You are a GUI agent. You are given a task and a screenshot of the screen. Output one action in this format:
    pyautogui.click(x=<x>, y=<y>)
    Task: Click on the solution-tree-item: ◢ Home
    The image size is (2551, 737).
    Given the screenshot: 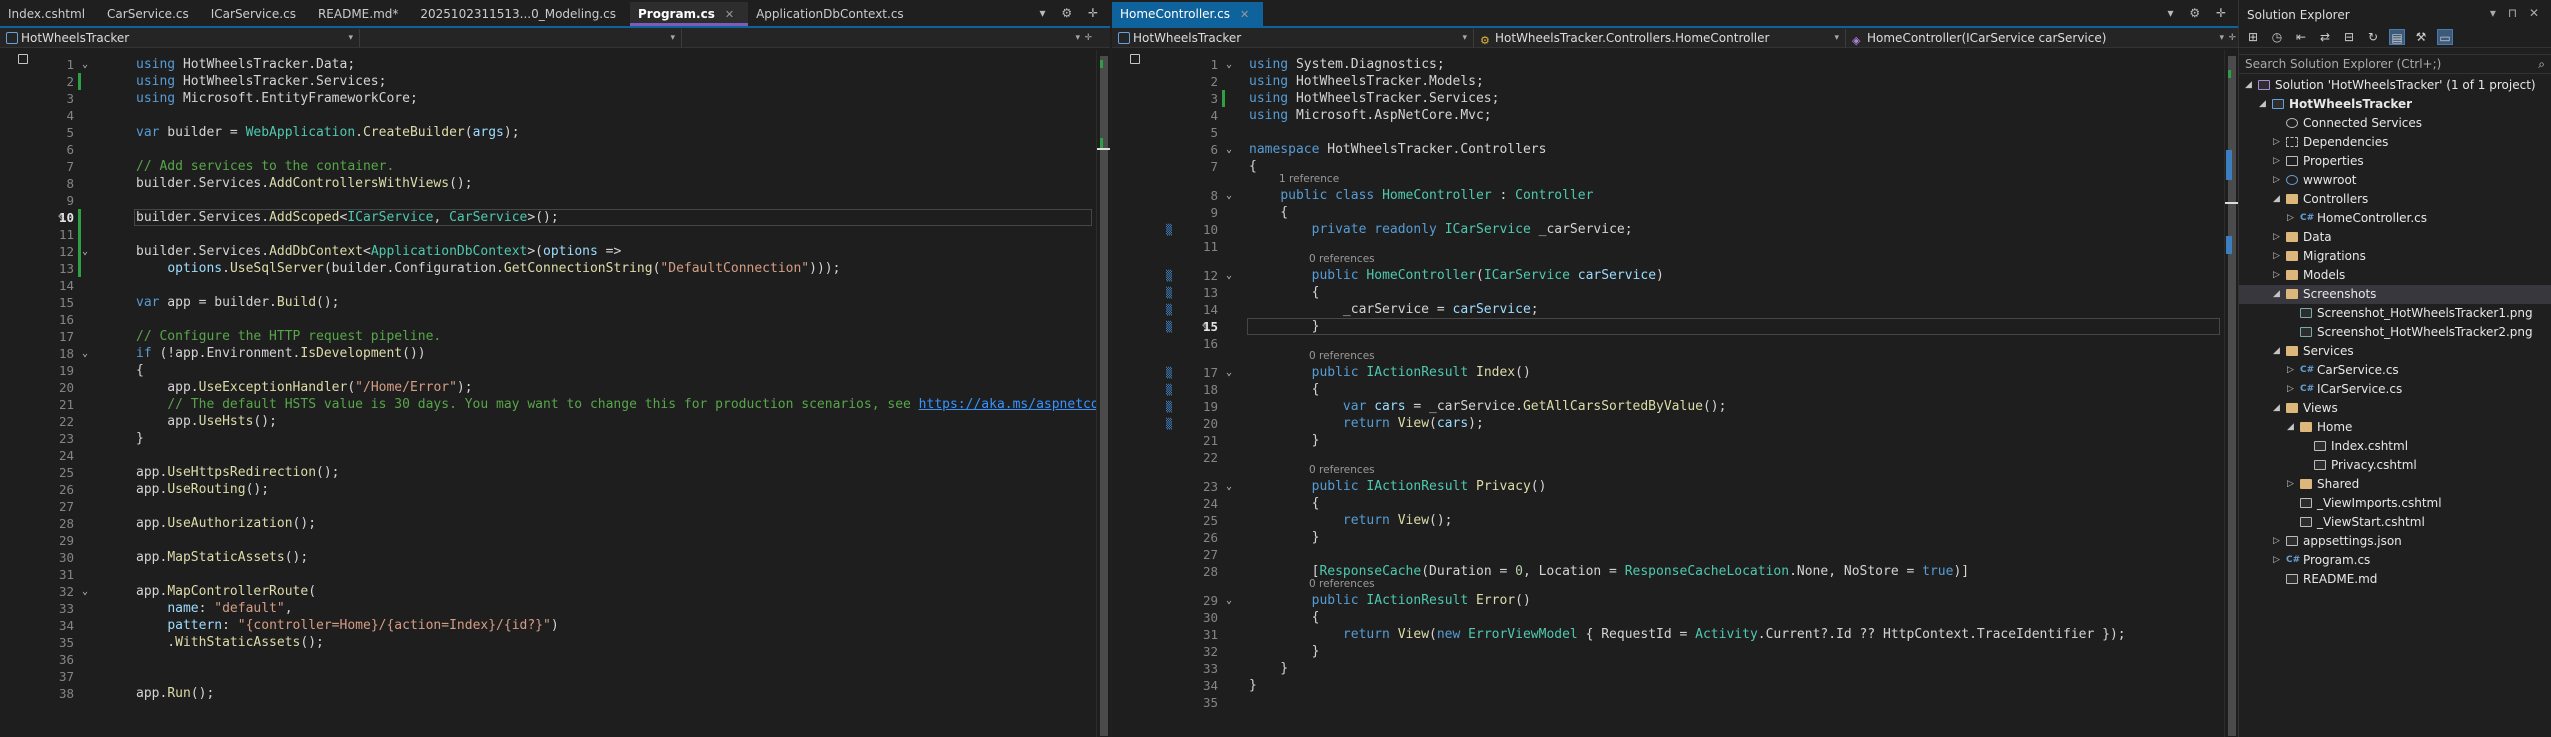 What is the action you would take?
    pyautogui.click(x=2395, y=427)
    